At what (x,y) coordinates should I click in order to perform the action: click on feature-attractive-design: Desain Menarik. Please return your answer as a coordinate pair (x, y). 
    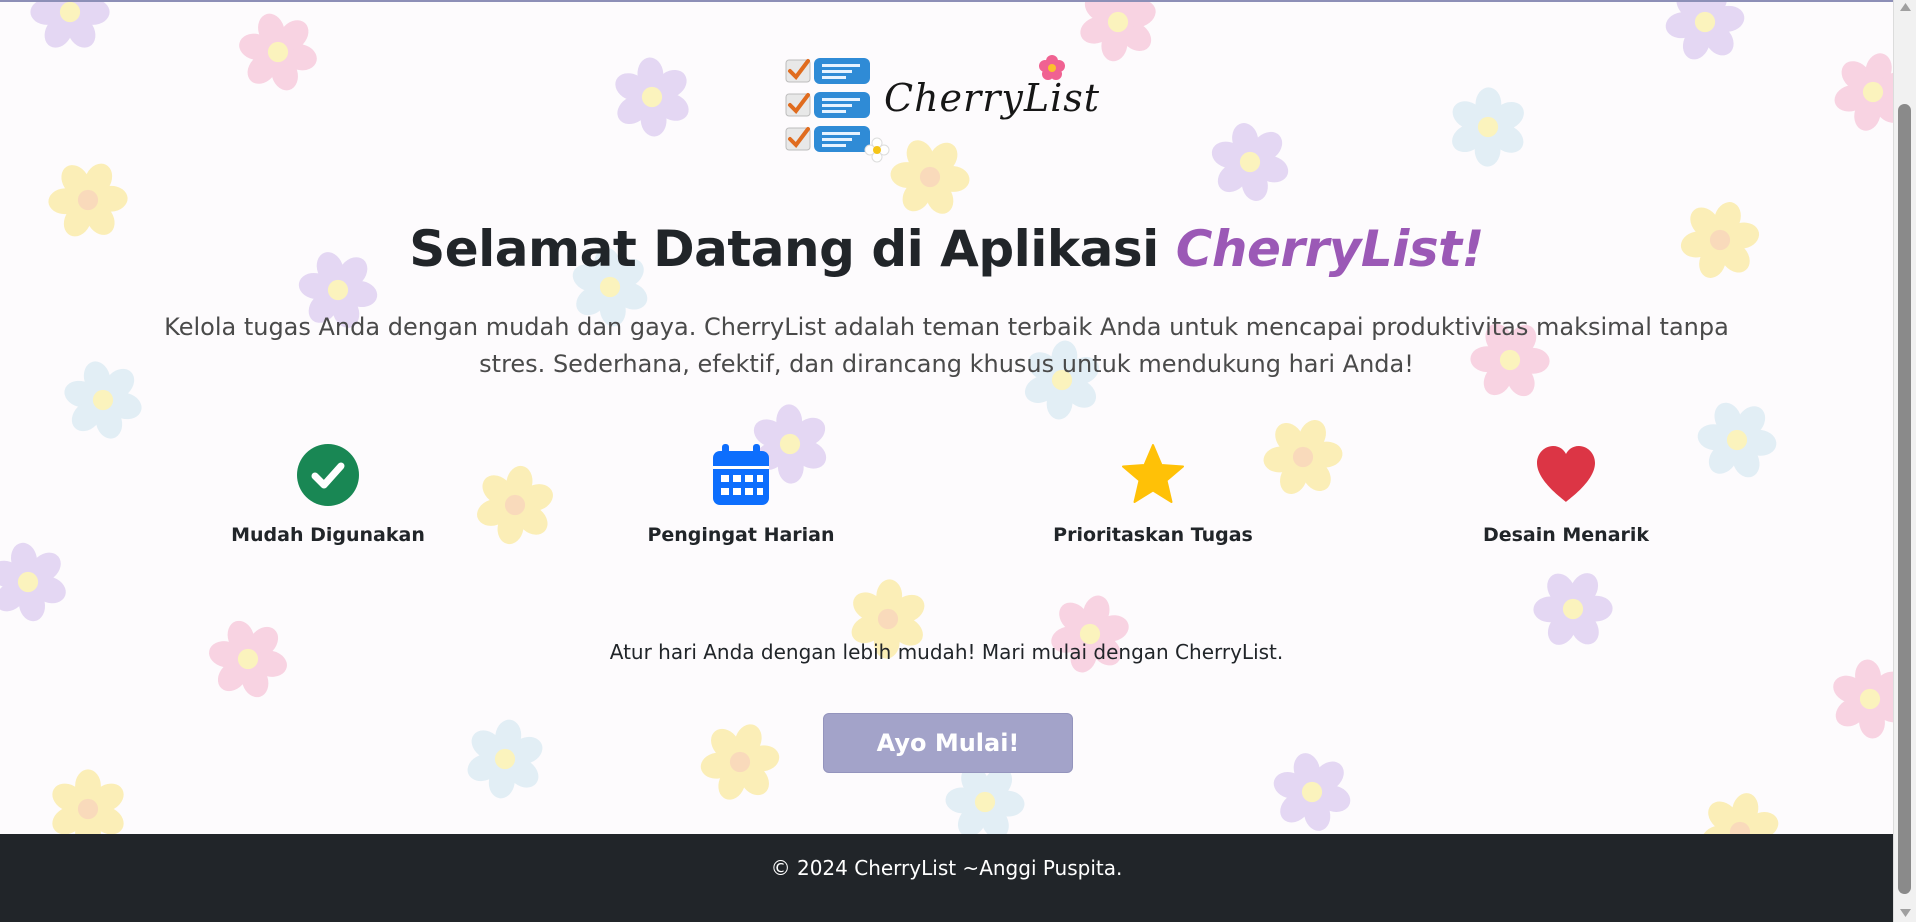
    Looking at the image, I should click on (1566, 494).